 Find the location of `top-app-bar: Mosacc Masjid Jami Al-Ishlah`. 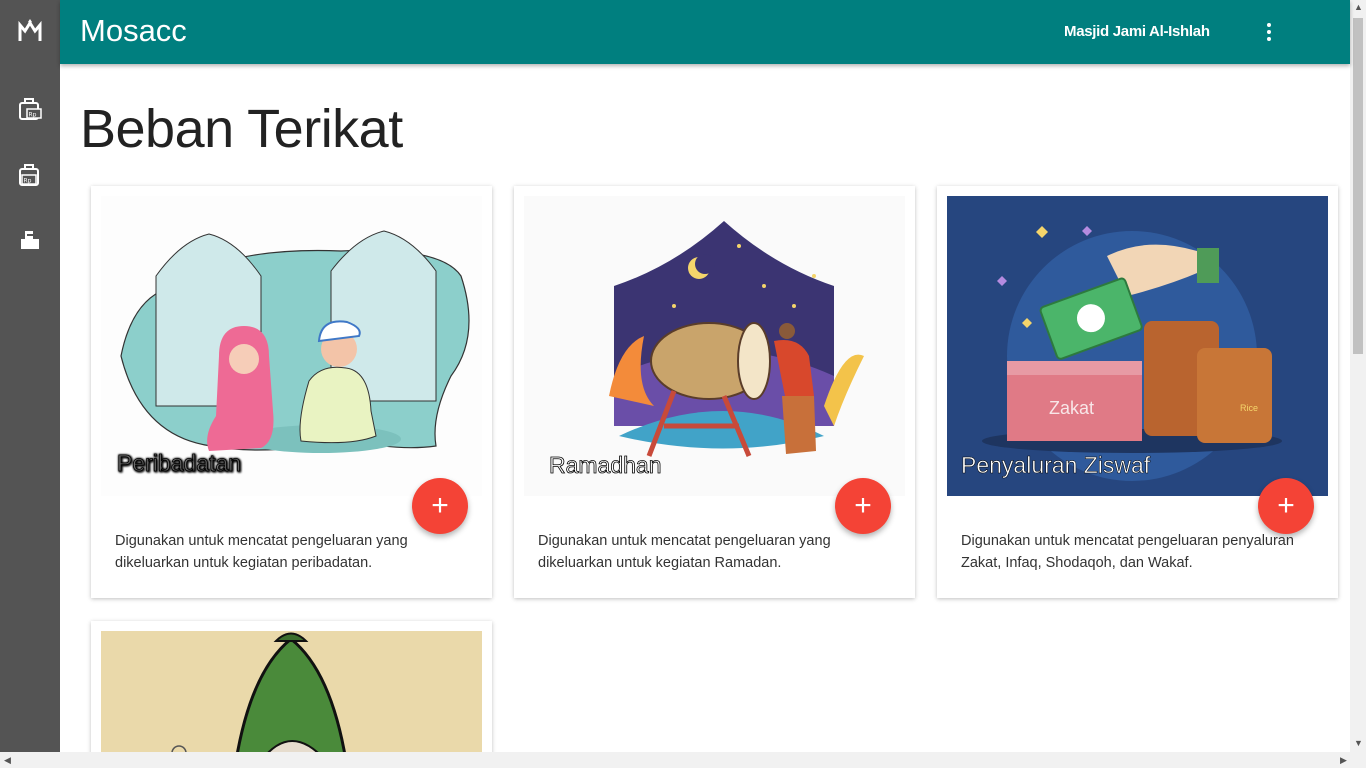

top-app-bar: Mosacc Masjid Jami Al-Ishlah is located at coordinates (705, 32).